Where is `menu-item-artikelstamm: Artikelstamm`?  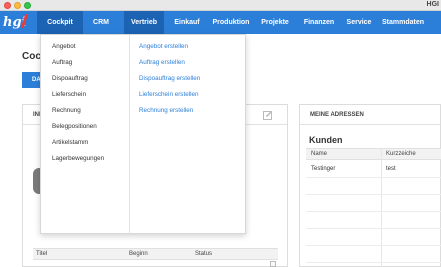 menu-item-artikelstamm: Artikelstamm is located at coordinates (70, 142).